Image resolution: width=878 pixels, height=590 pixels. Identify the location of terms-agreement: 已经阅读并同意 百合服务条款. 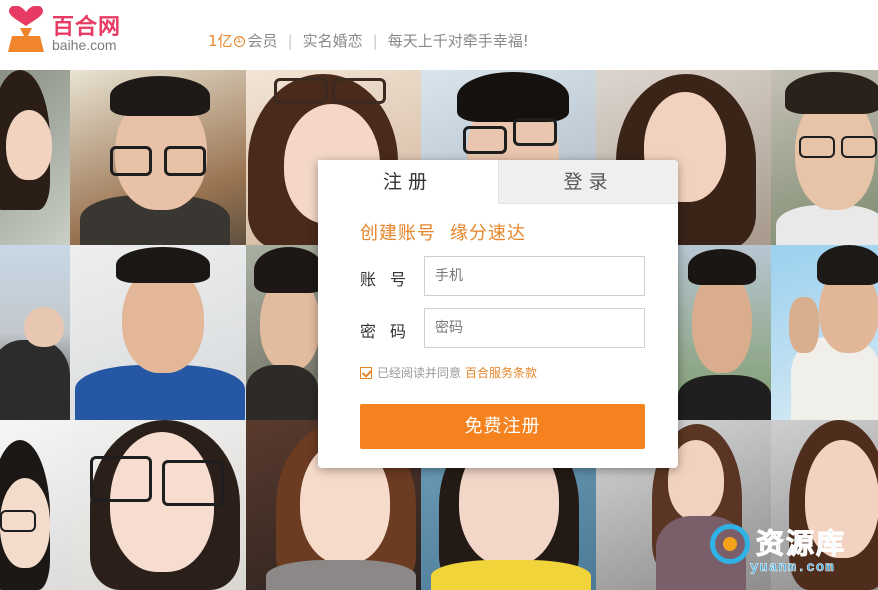
(448, 372).